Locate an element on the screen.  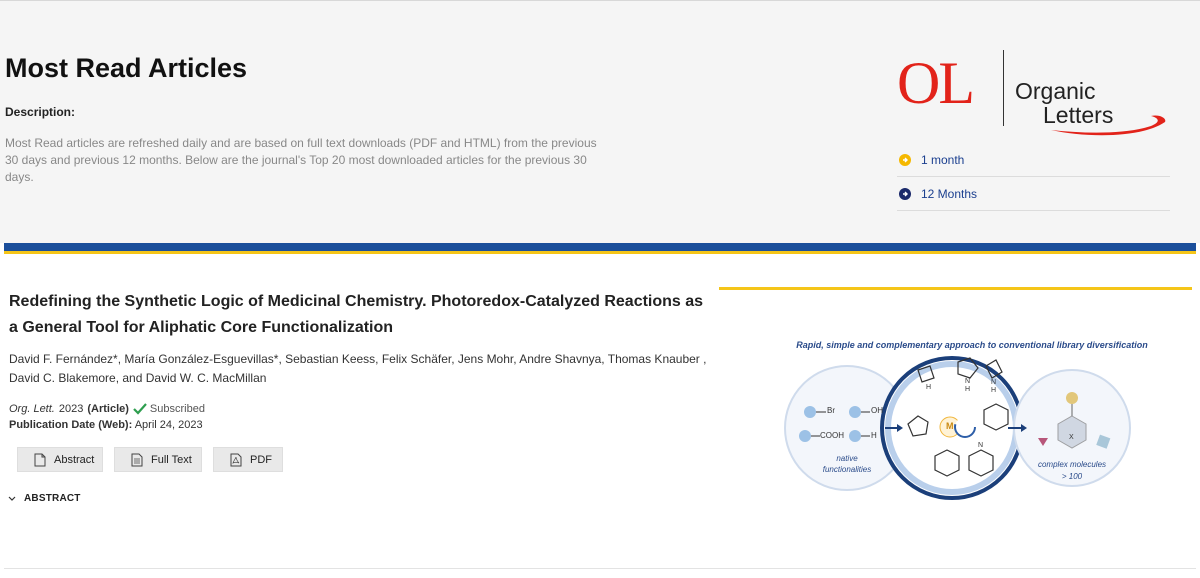
toc-atom-label: X is located at coordinates (1071, 437).